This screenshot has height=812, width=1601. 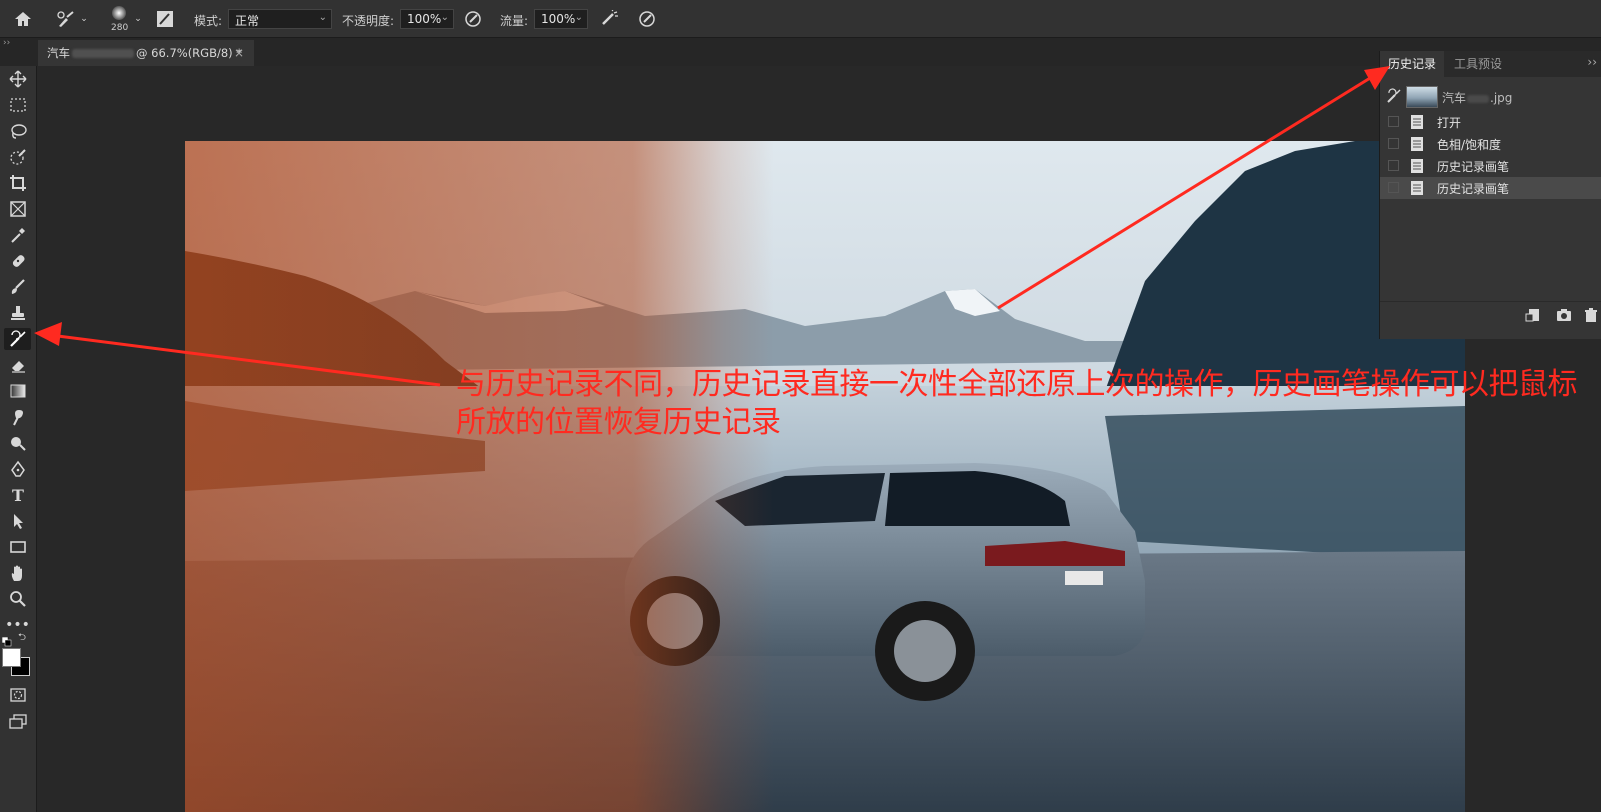 What do you see at coordinates (17, 469) in the screenshot?
I see `pen-tool-icon` at bounding box center [17, 469].